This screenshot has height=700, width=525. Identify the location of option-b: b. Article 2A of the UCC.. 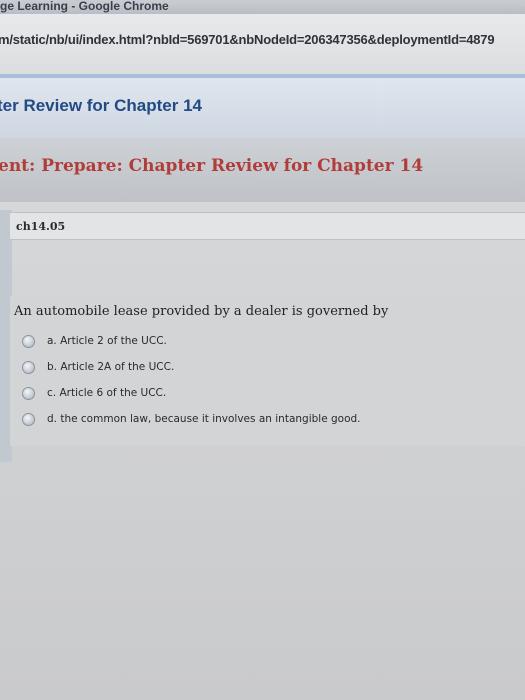
(98, 367).